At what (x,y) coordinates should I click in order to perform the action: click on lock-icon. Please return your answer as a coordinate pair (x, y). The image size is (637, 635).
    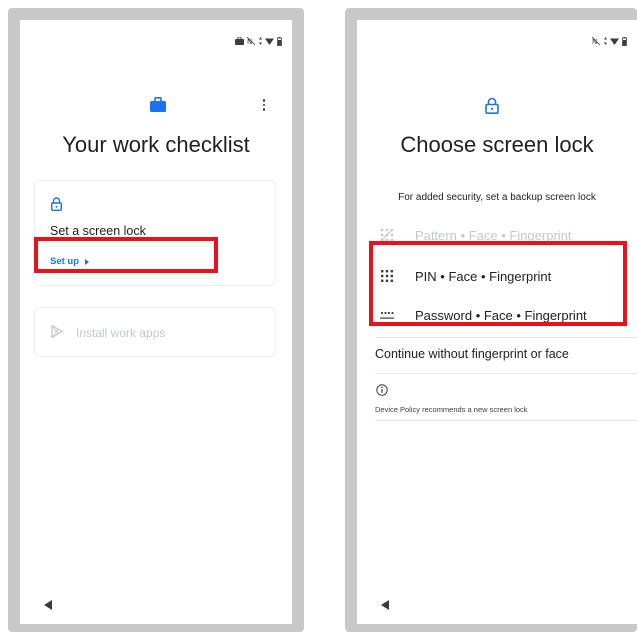
    Looking at the image, I should click on (56, 204).